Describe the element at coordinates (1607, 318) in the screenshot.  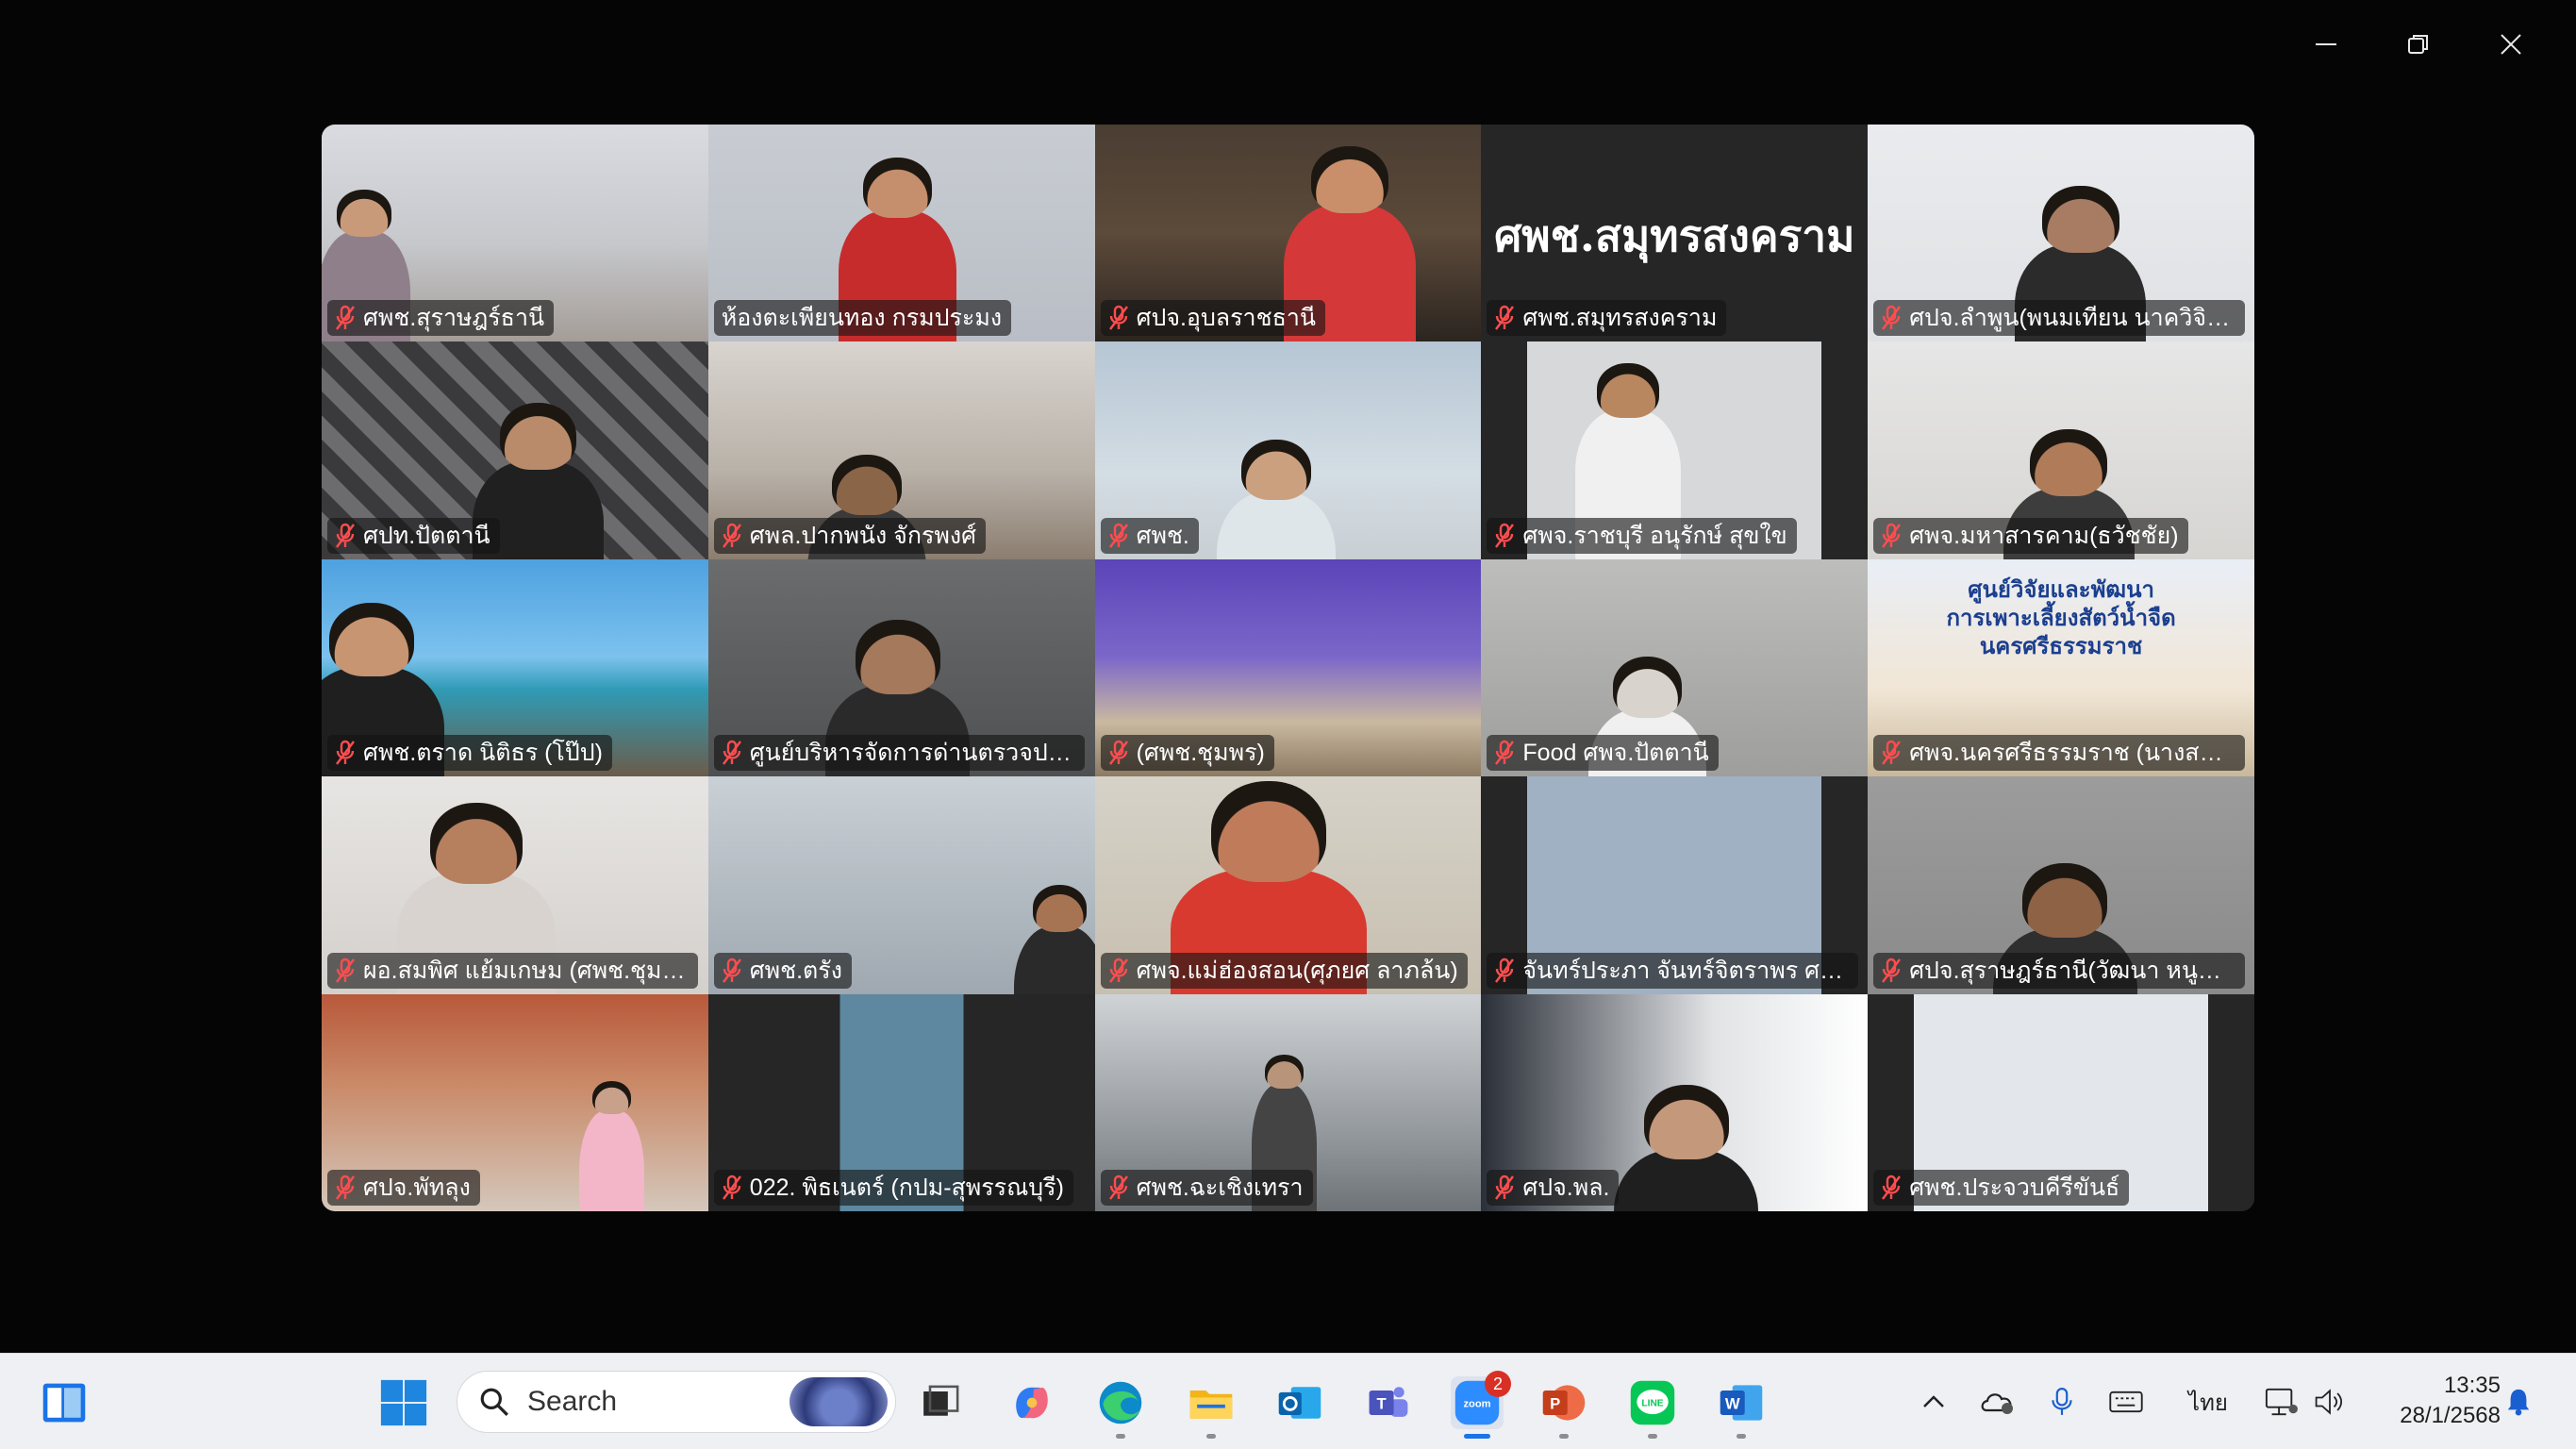
I see `participant-name-tag: ศพช.สมุทรสงคราม` at that location.